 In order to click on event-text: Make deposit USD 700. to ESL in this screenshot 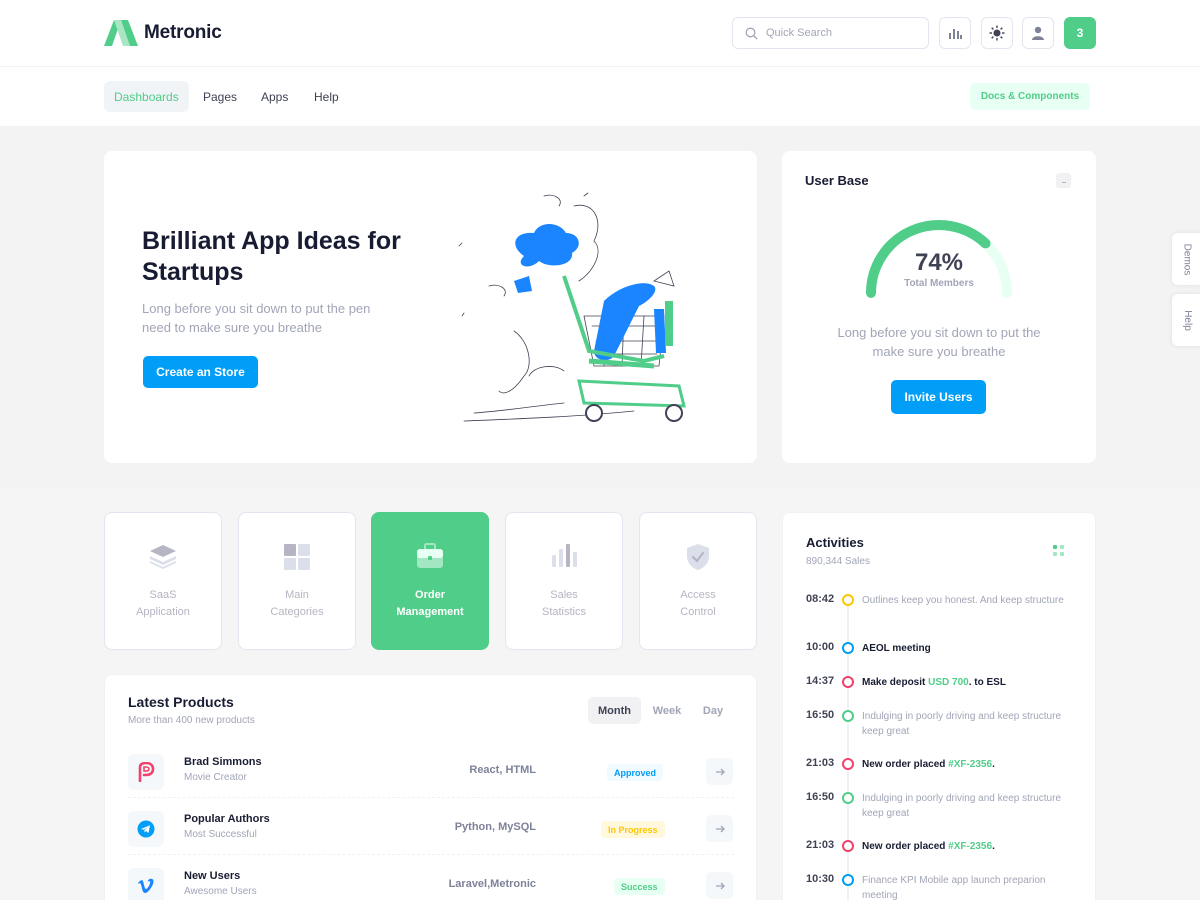, I will do `click(934, 682)`.